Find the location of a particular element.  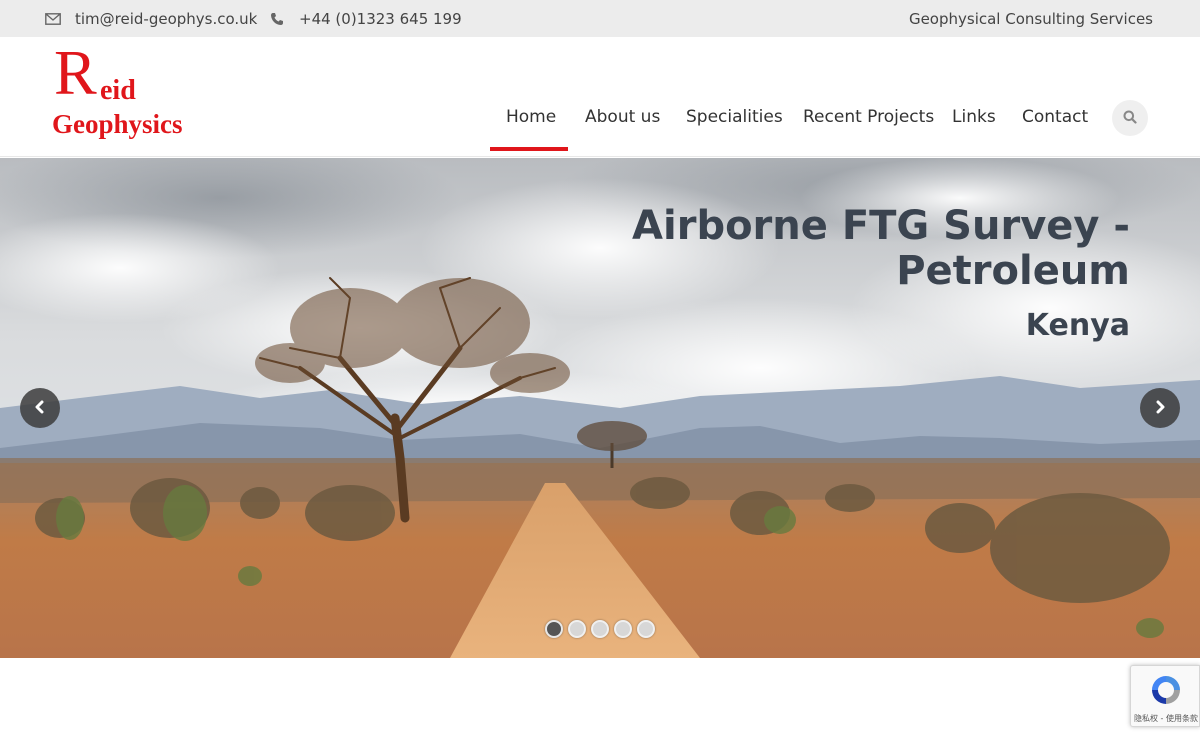

contact-email: tim@reid-geophys.co.uk is located at coordinates (150, 18).